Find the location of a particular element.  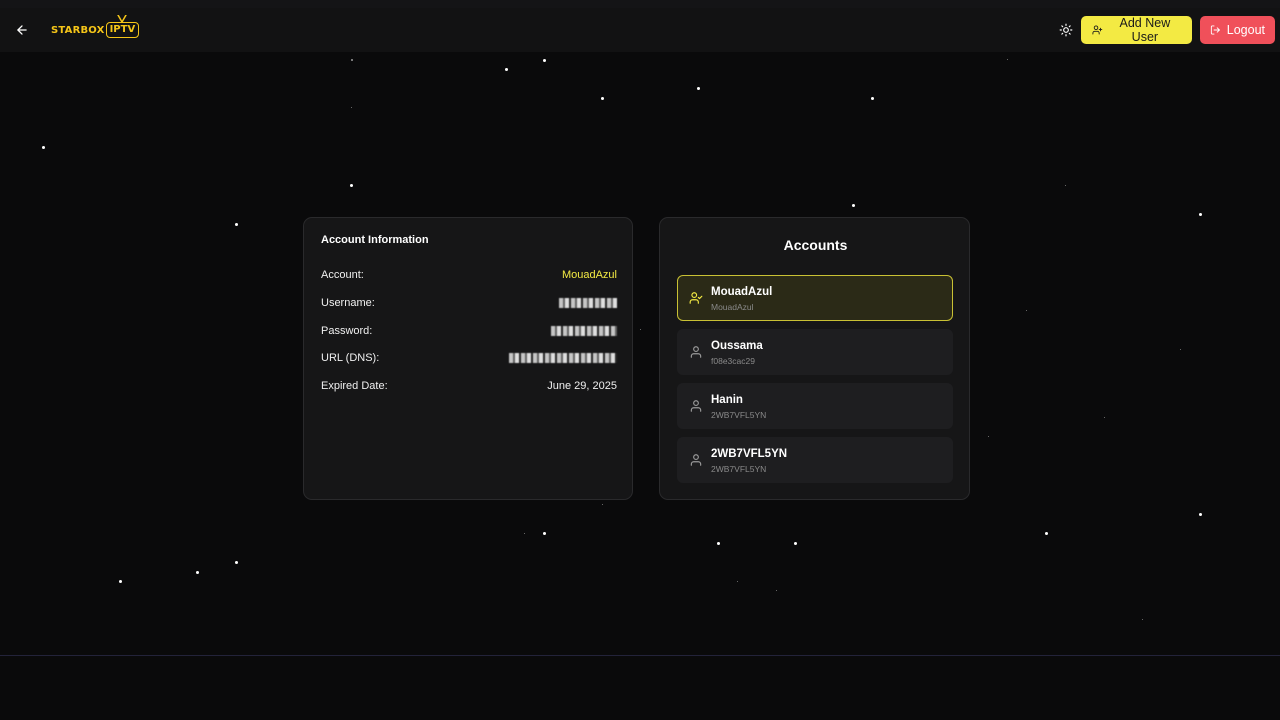

account-item-name: Hanin is located at coordinates (727, 400).